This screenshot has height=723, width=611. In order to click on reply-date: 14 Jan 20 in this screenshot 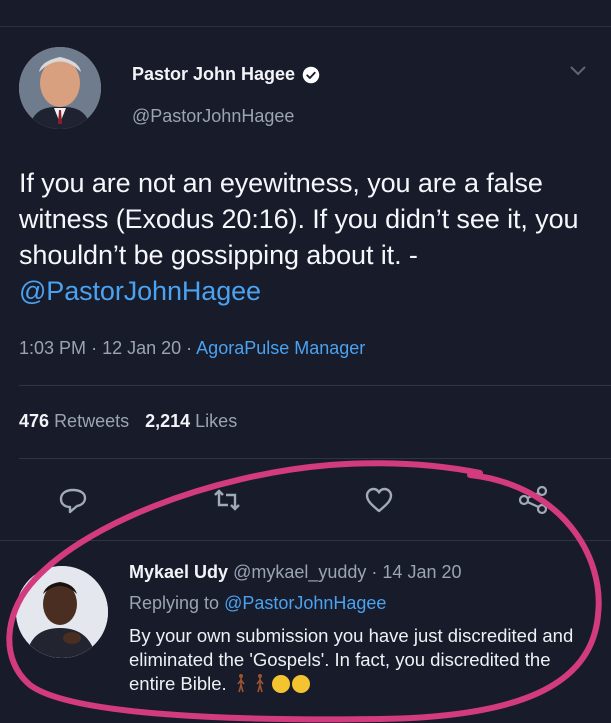, I will do `click(422, 572)`.